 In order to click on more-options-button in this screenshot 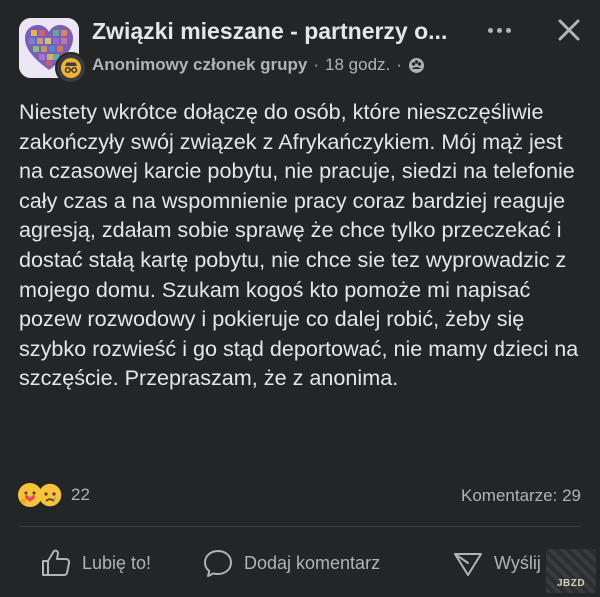, I will do `click(499, 30)`.